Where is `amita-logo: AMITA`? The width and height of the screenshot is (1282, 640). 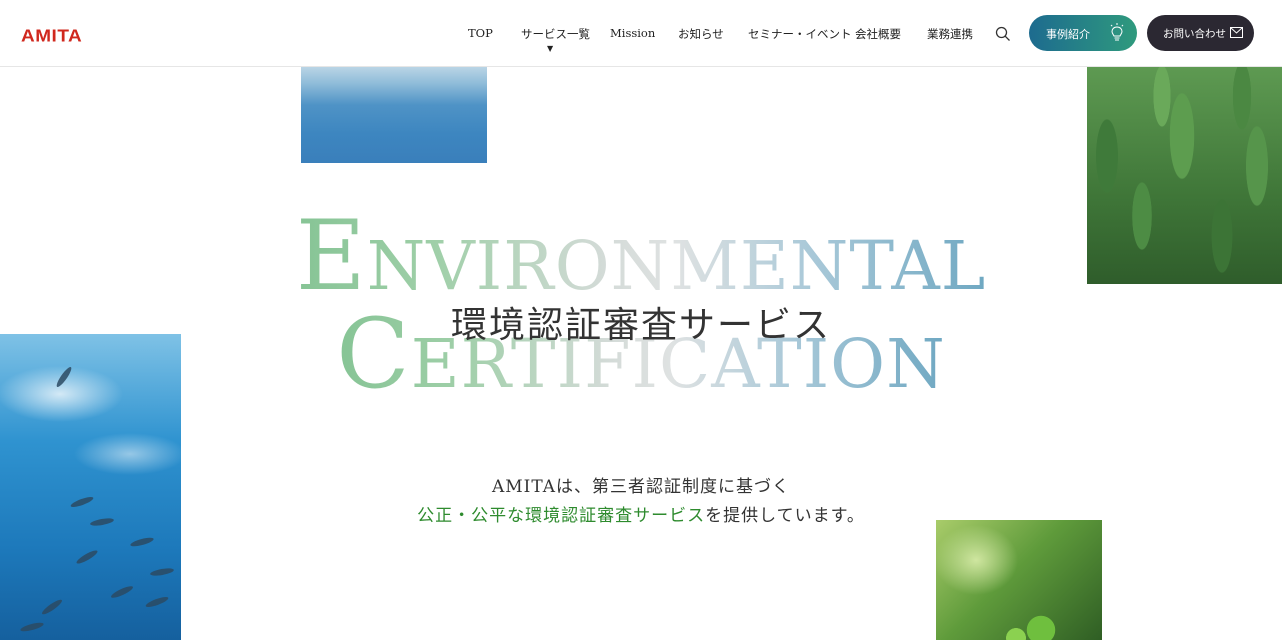 amita-logo: AMITA is located at coordinates (51, 37).